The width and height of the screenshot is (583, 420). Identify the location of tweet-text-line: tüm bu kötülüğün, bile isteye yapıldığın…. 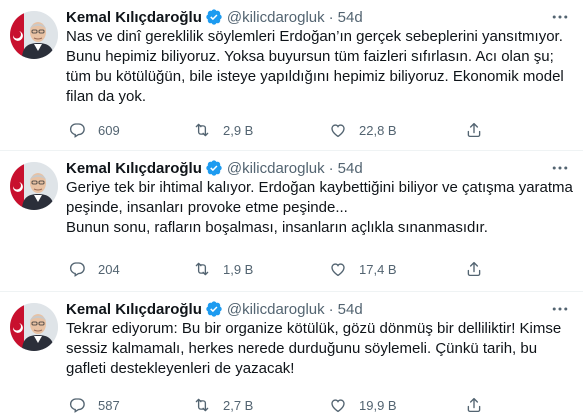
(315, 76).